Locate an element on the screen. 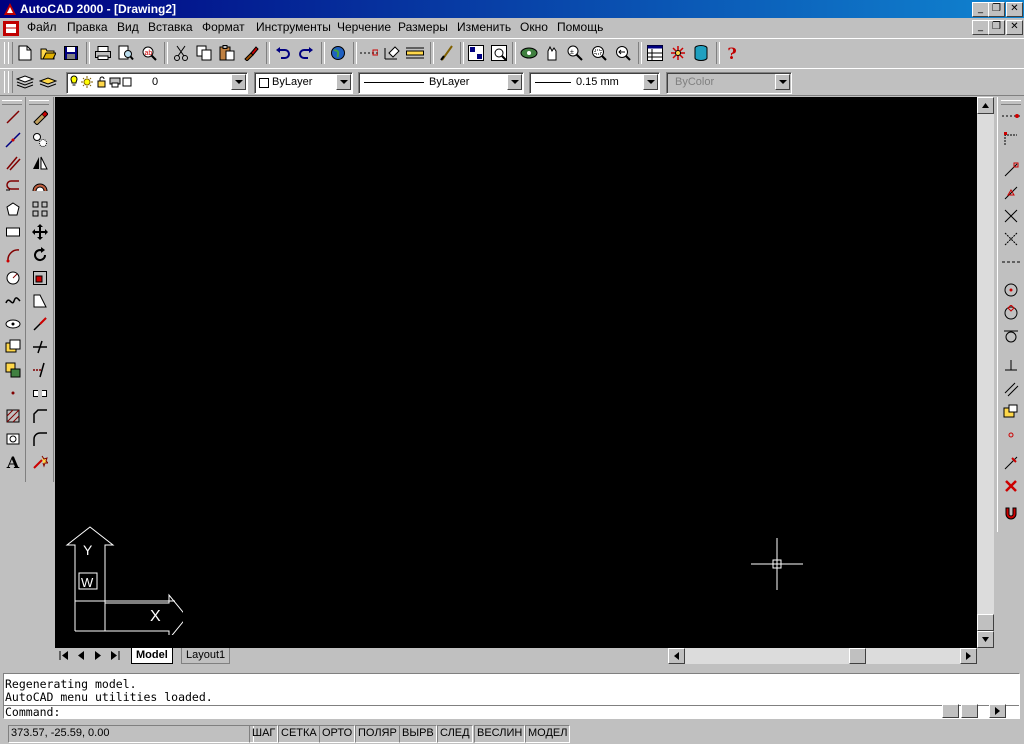 The width and height of the screenshot is (1024, 744). copy-object-icon is located at coordinates (40, 140).